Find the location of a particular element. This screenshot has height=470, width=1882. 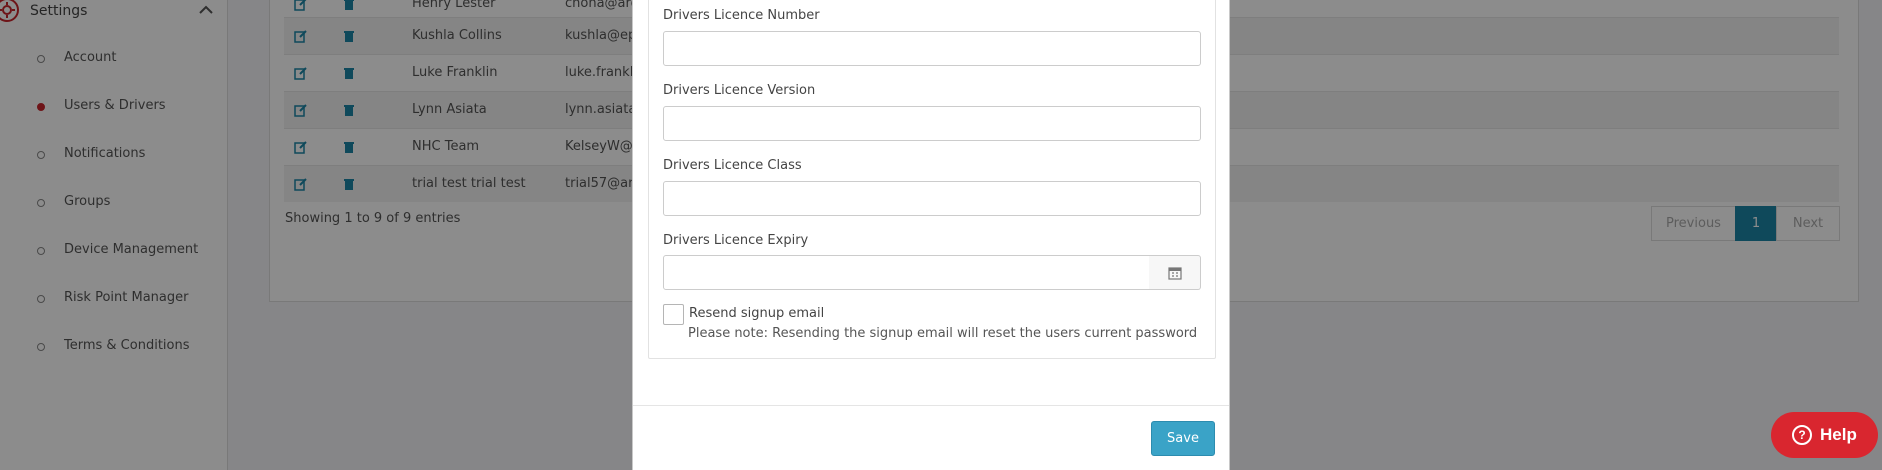

licence-expiry-label: Drivers Licence Expiry is located at coordinates (736, 240).